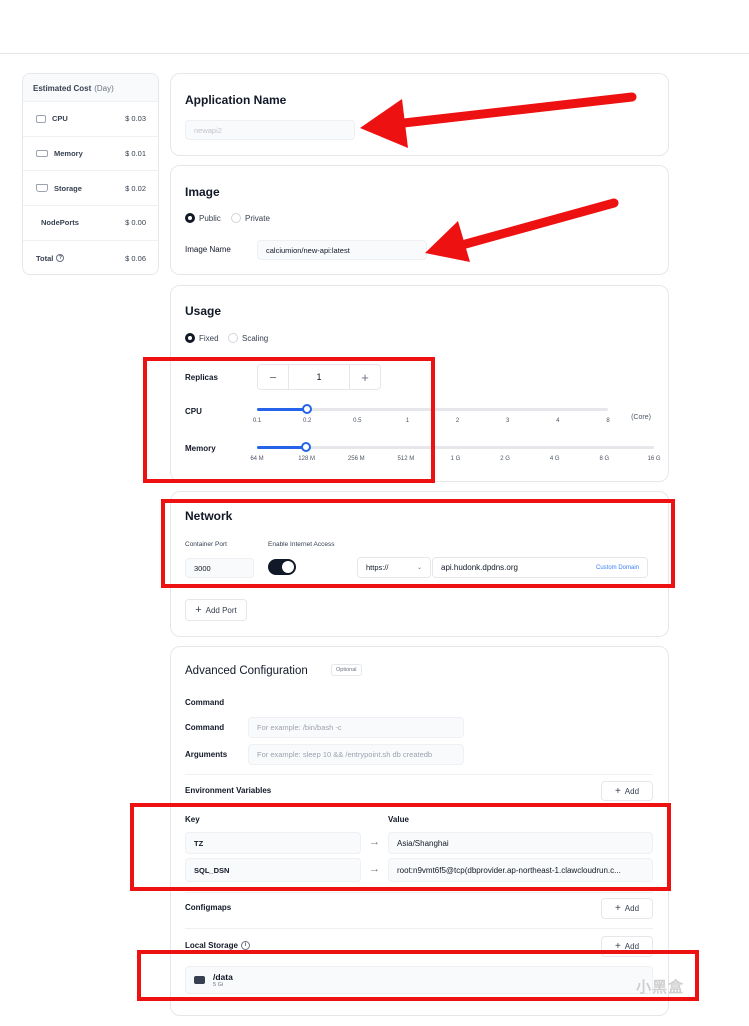 This screenshot has height=1026, width=749. What do you see at coordinates (660, 987) in the screenshot?
I see `watermark: 小黑盒` at bounding box center [660, 987].